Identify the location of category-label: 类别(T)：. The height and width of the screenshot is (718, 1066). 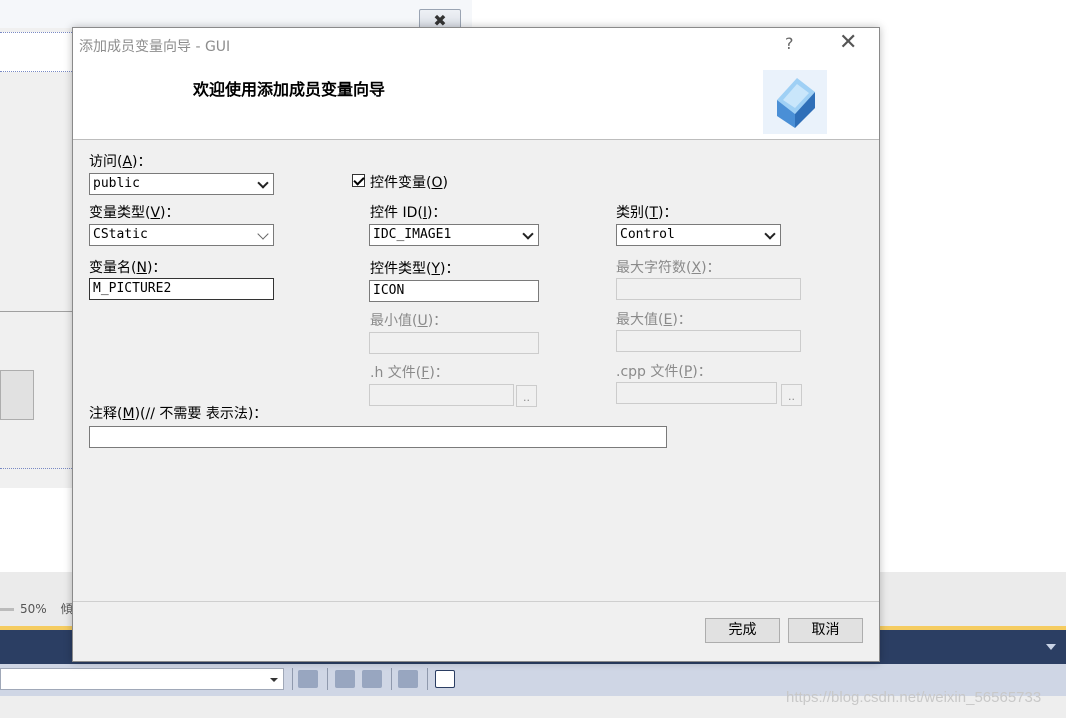
(647, 213).